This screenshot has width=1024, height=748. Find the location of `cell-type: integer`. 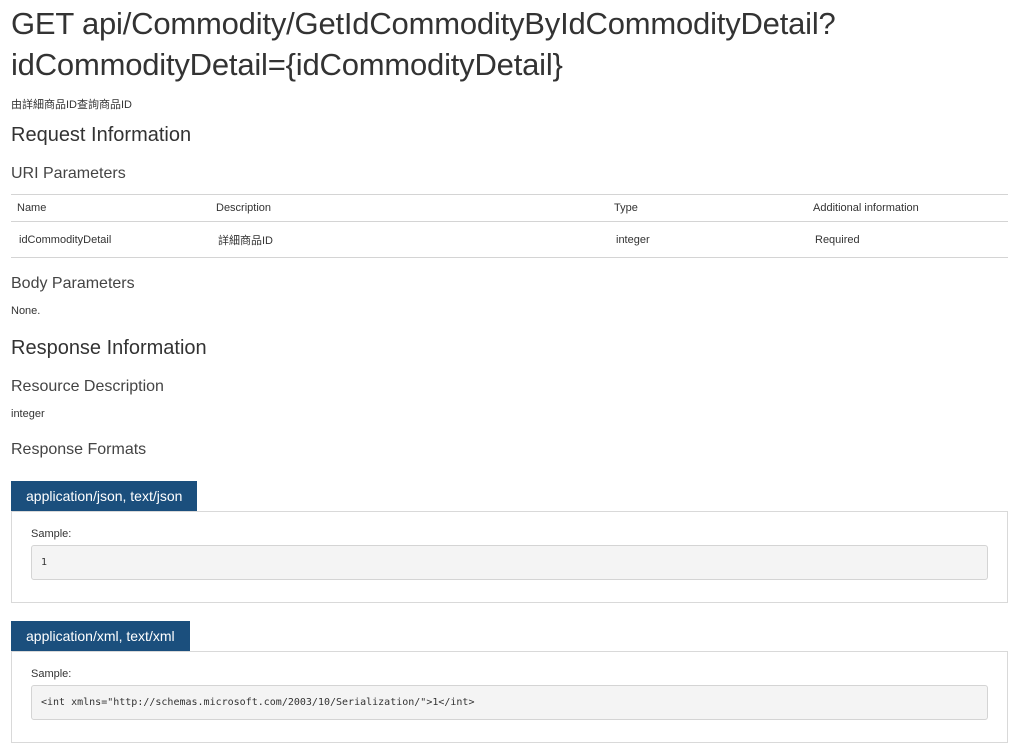

cell-type: integer is located at coordinates (707, 239).